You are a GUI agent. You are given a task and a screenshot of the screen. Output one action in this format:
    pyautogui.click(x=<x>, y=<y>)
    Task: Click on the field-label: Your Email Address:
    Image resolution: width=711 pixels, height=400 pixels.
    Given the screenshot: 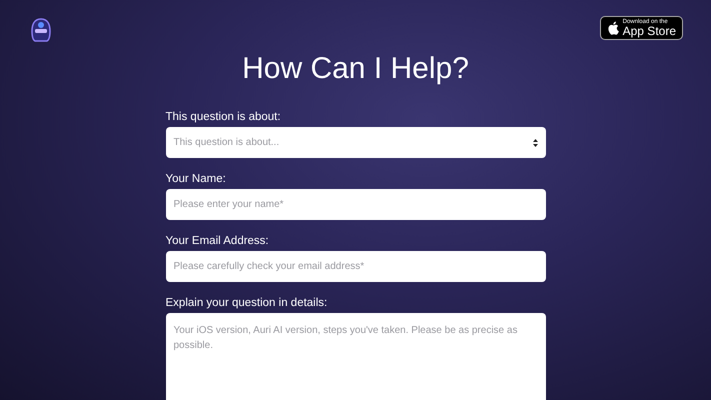 What is the action you would take?
    pyautogui.click(x=218, y=241)
    